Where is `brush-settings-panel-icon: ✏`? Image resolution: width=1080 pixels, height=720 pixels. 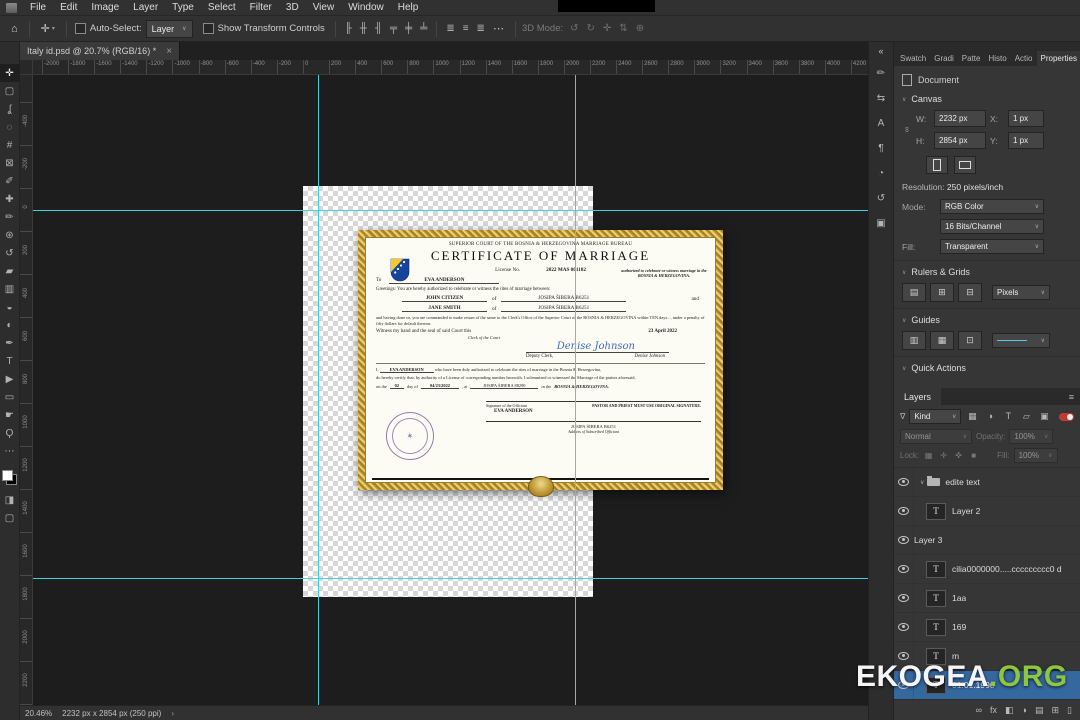 brush-settings-panel-icon: ✏ is located at coordinates (881, 73).